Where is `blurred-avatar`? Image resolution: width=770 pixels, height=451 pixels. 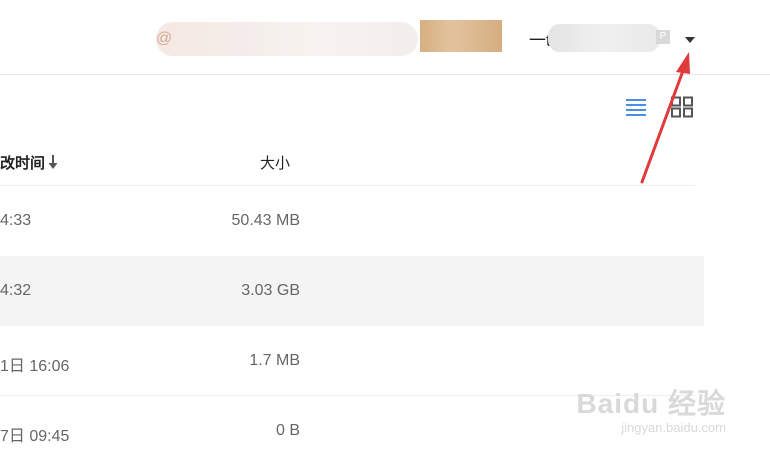 blurred-avatar is located at coordinates (461, 36).